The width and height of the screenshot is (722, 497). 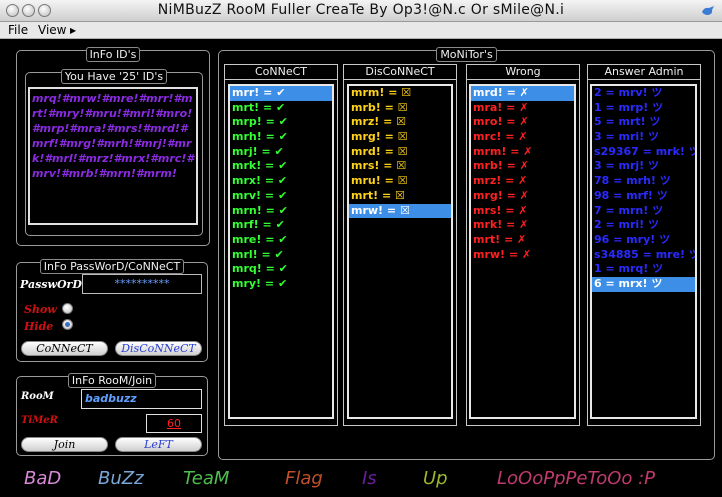 What do you see at coordinates (643, 255) in the screenshot?
I see `answer-list-item: s34885 = mre! ツ` at bounding box center [643, 255].